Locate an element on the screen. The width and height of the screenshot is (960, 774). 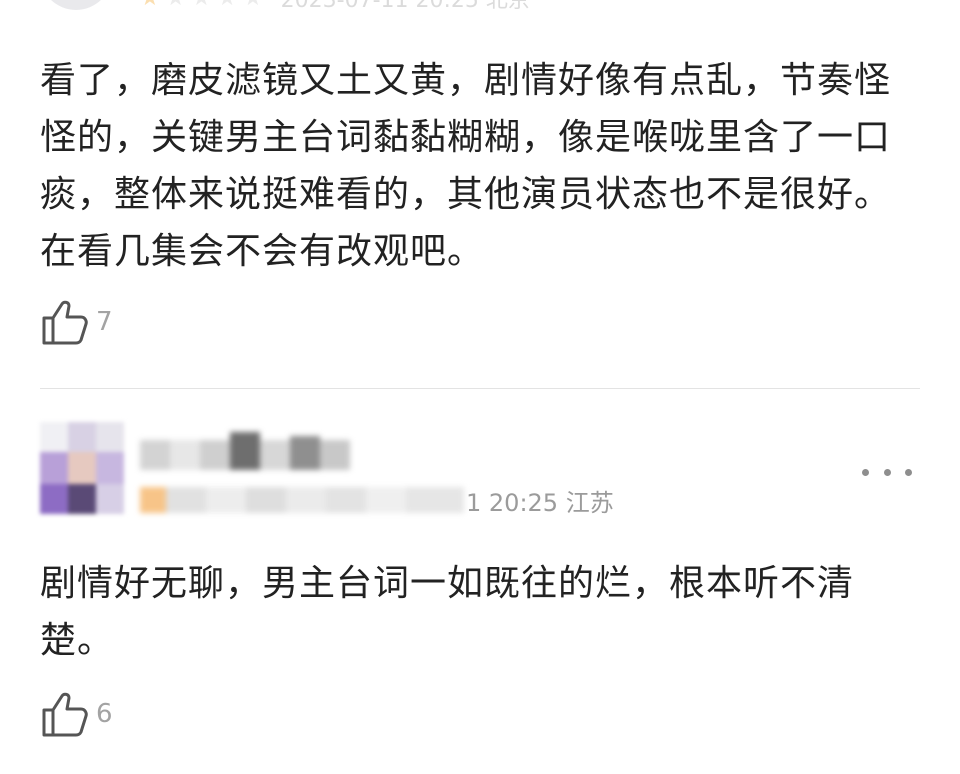
comment-timestamp: 1 20:25 江苏 is located at coordinates (540, 502).